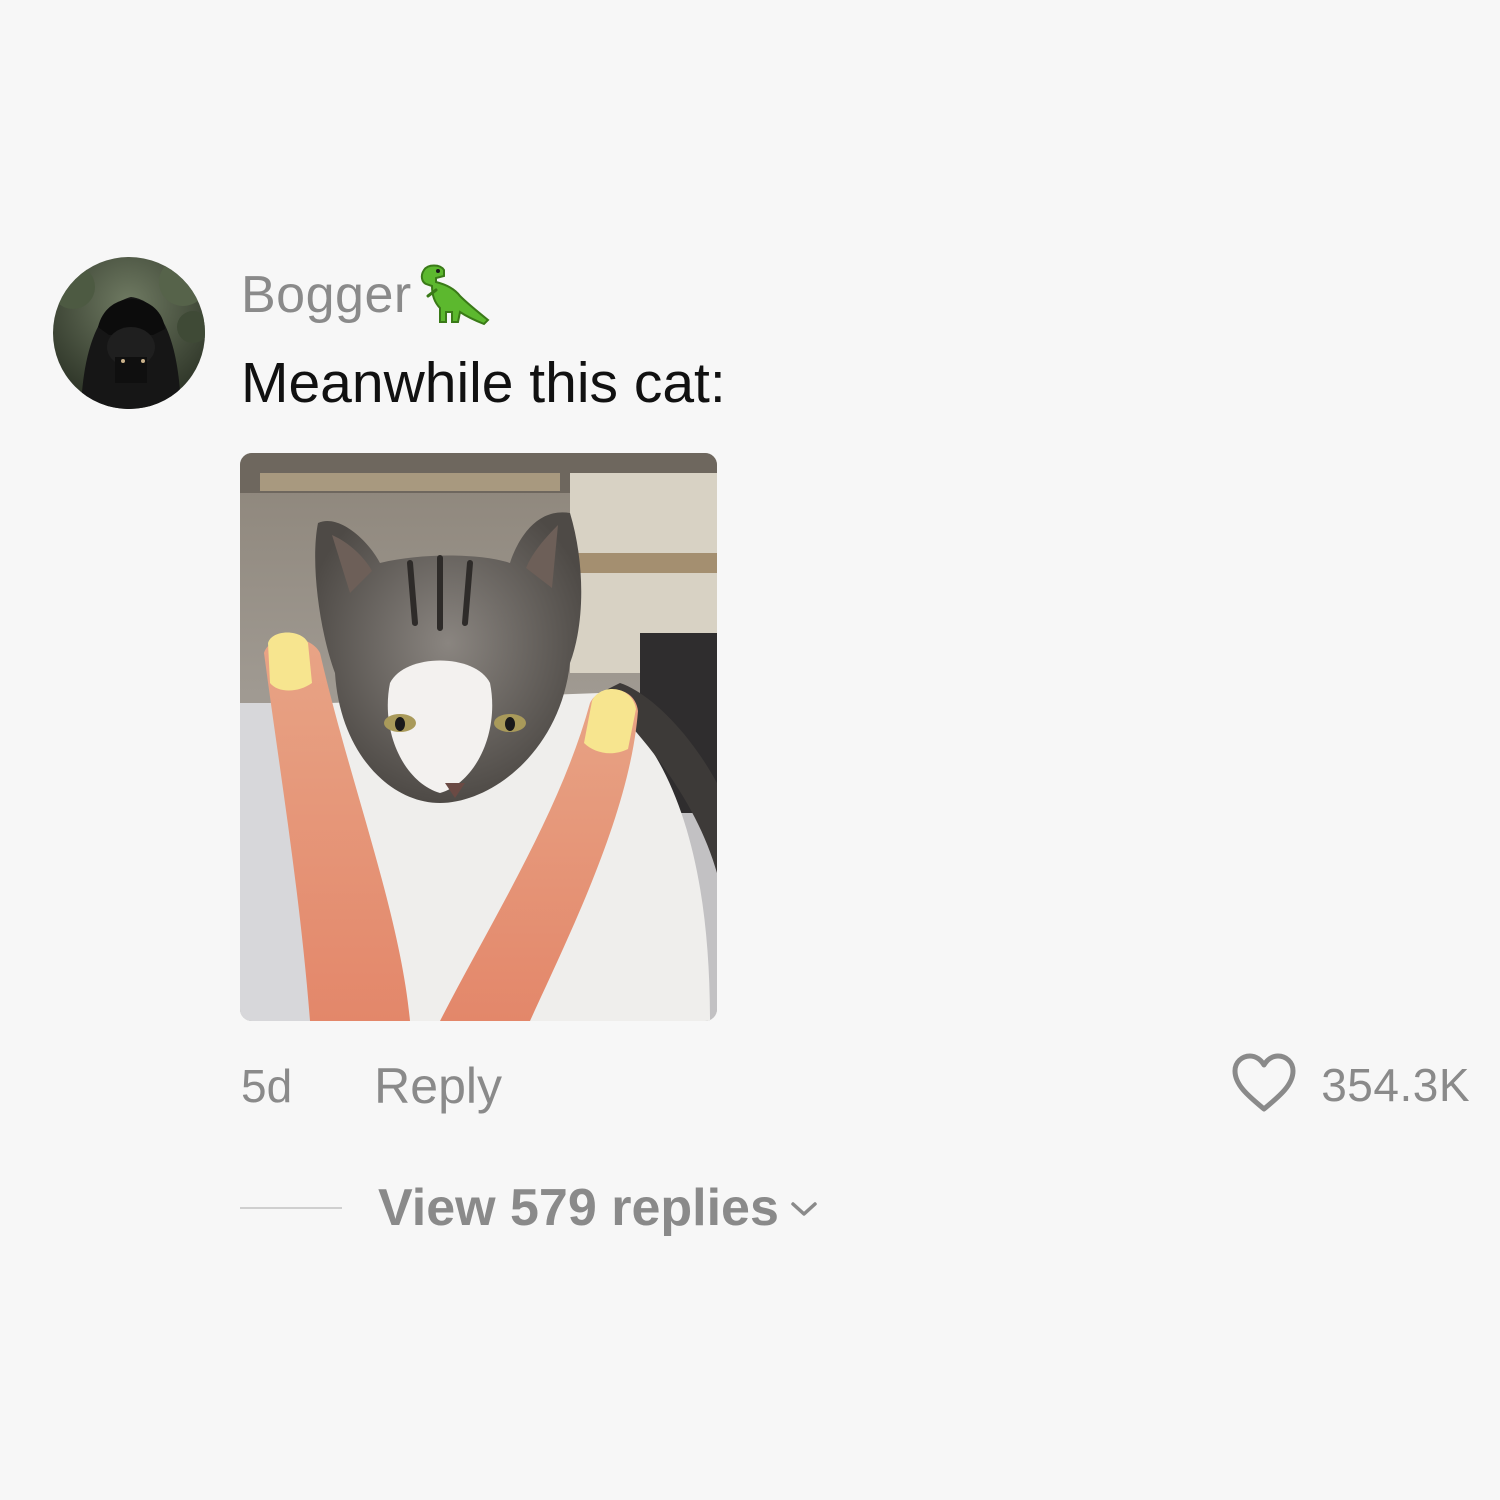 Image resolution: width=1500 pixels, height=1500 pixels. I want to click on reply-divider-line, so click(291, 1208).